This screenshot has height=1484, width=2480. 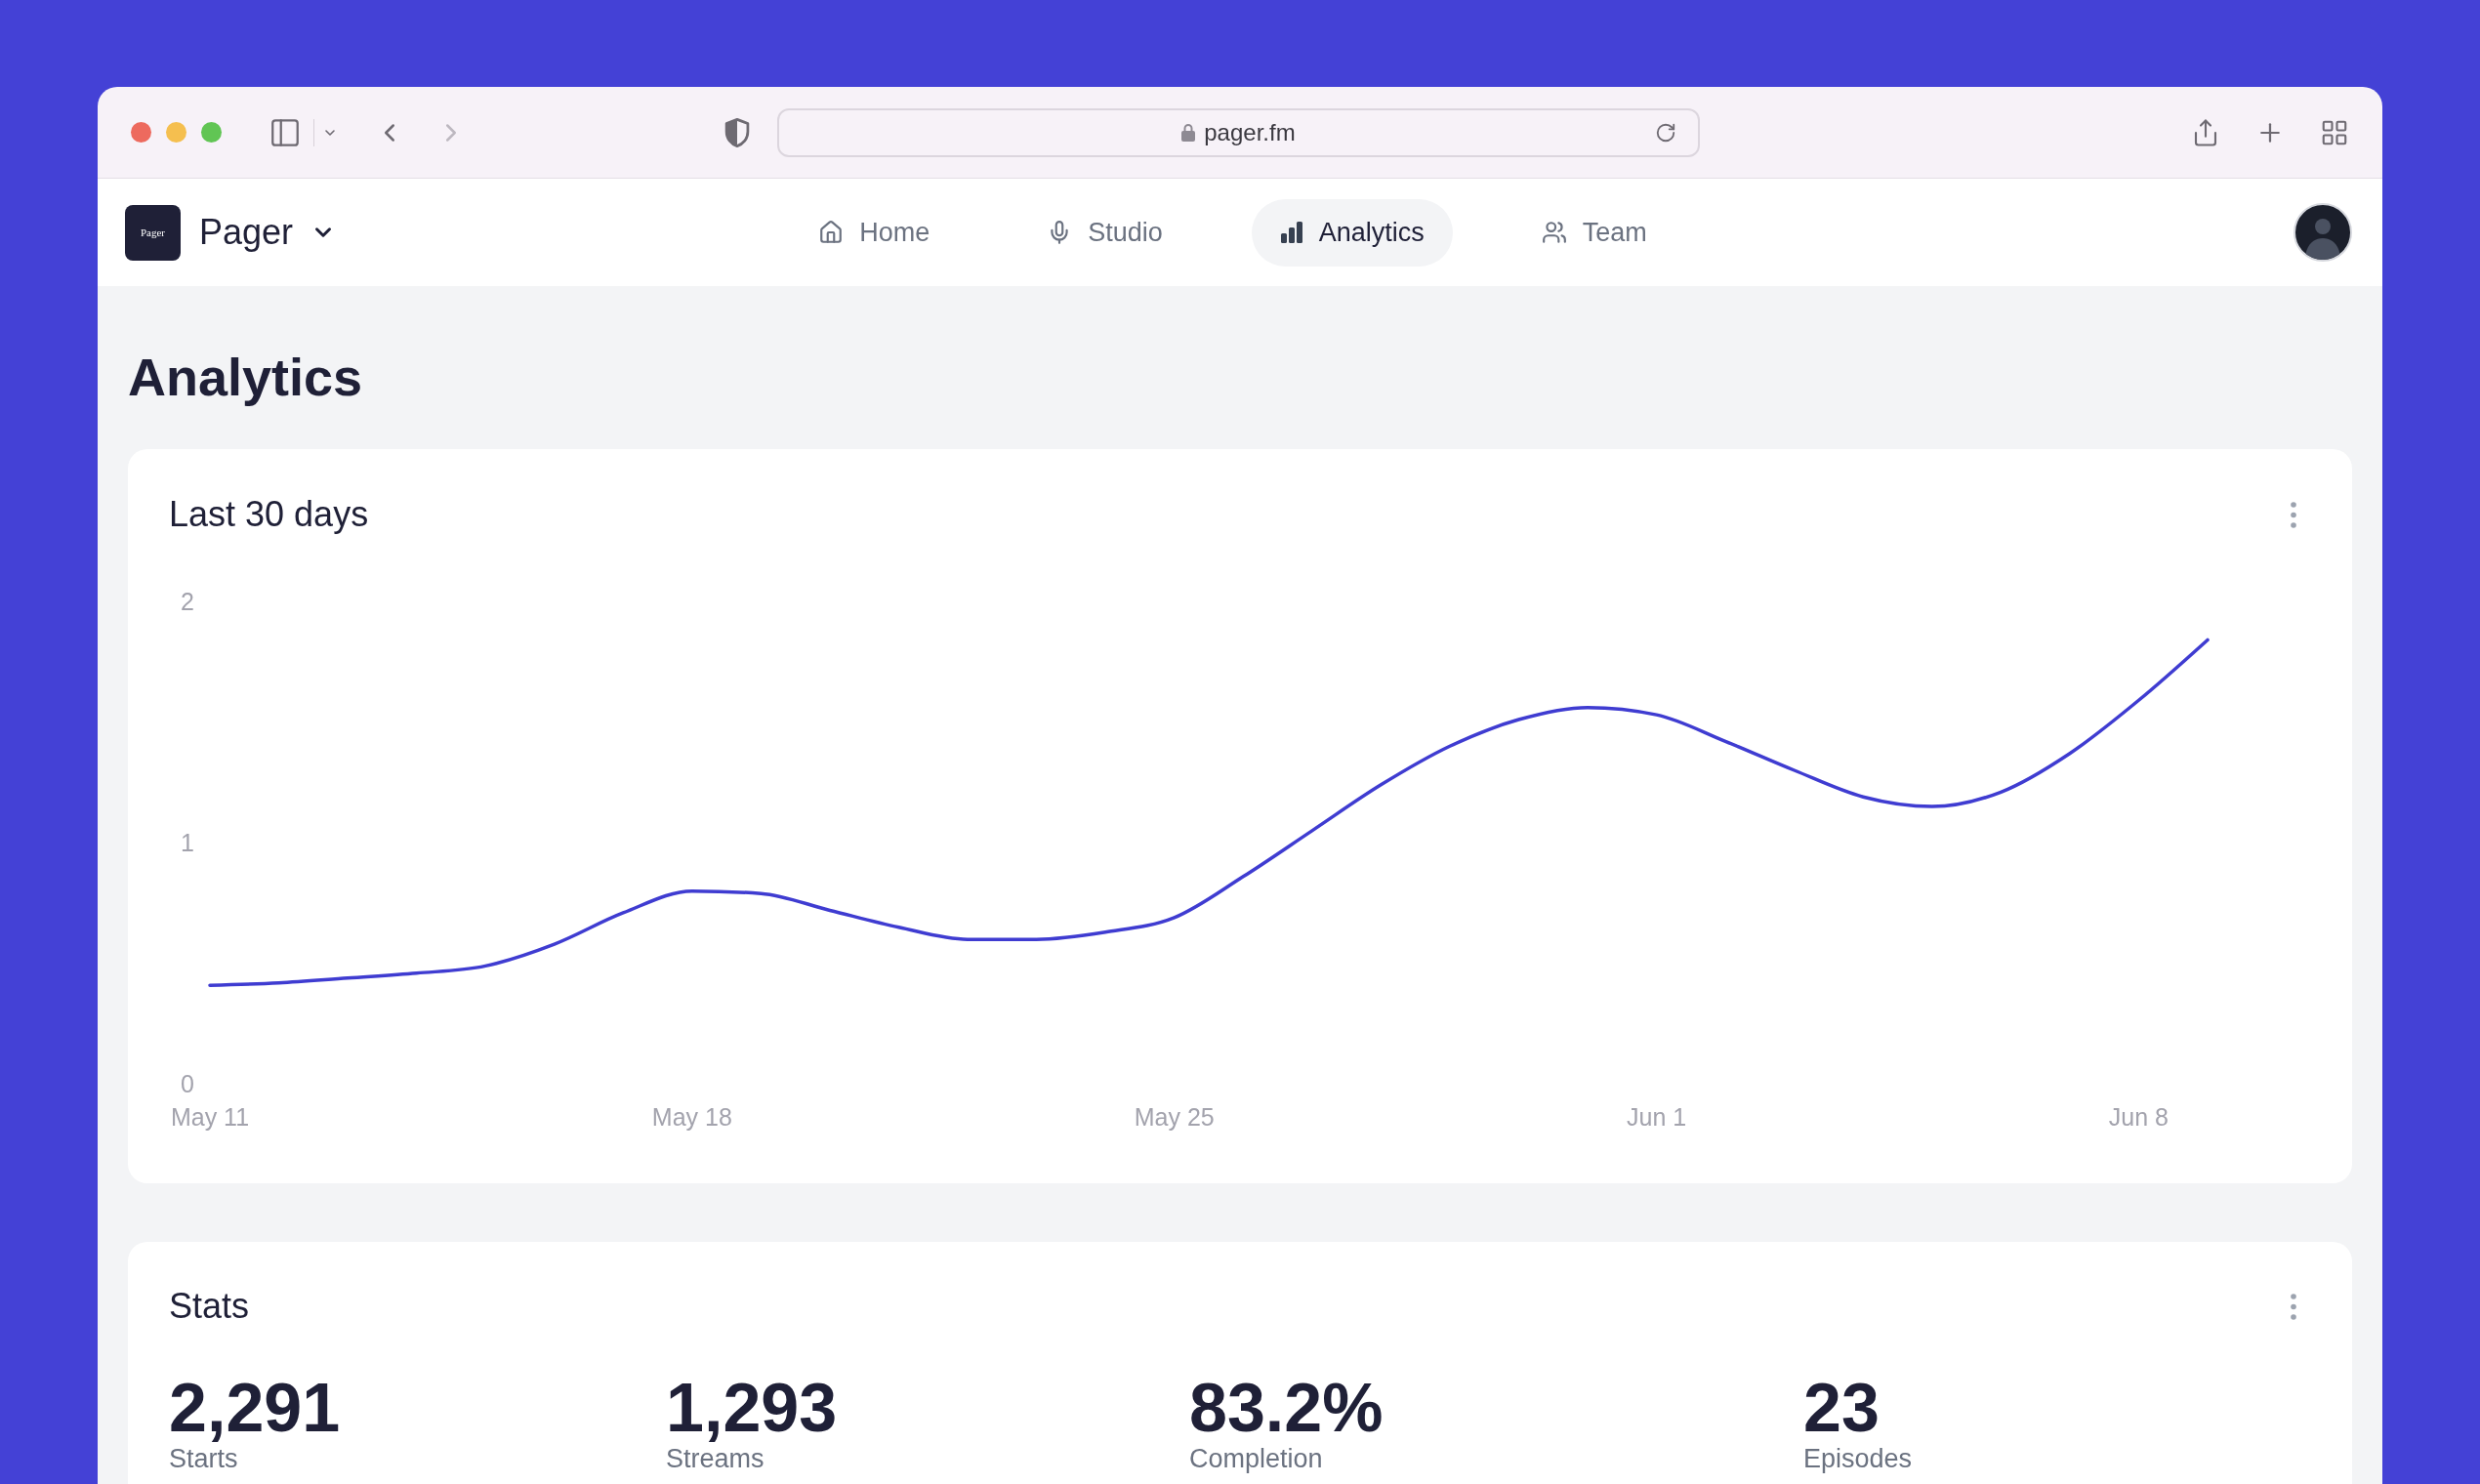 I want to click on stat-value: 2,291, so click(x=255, y=1408).